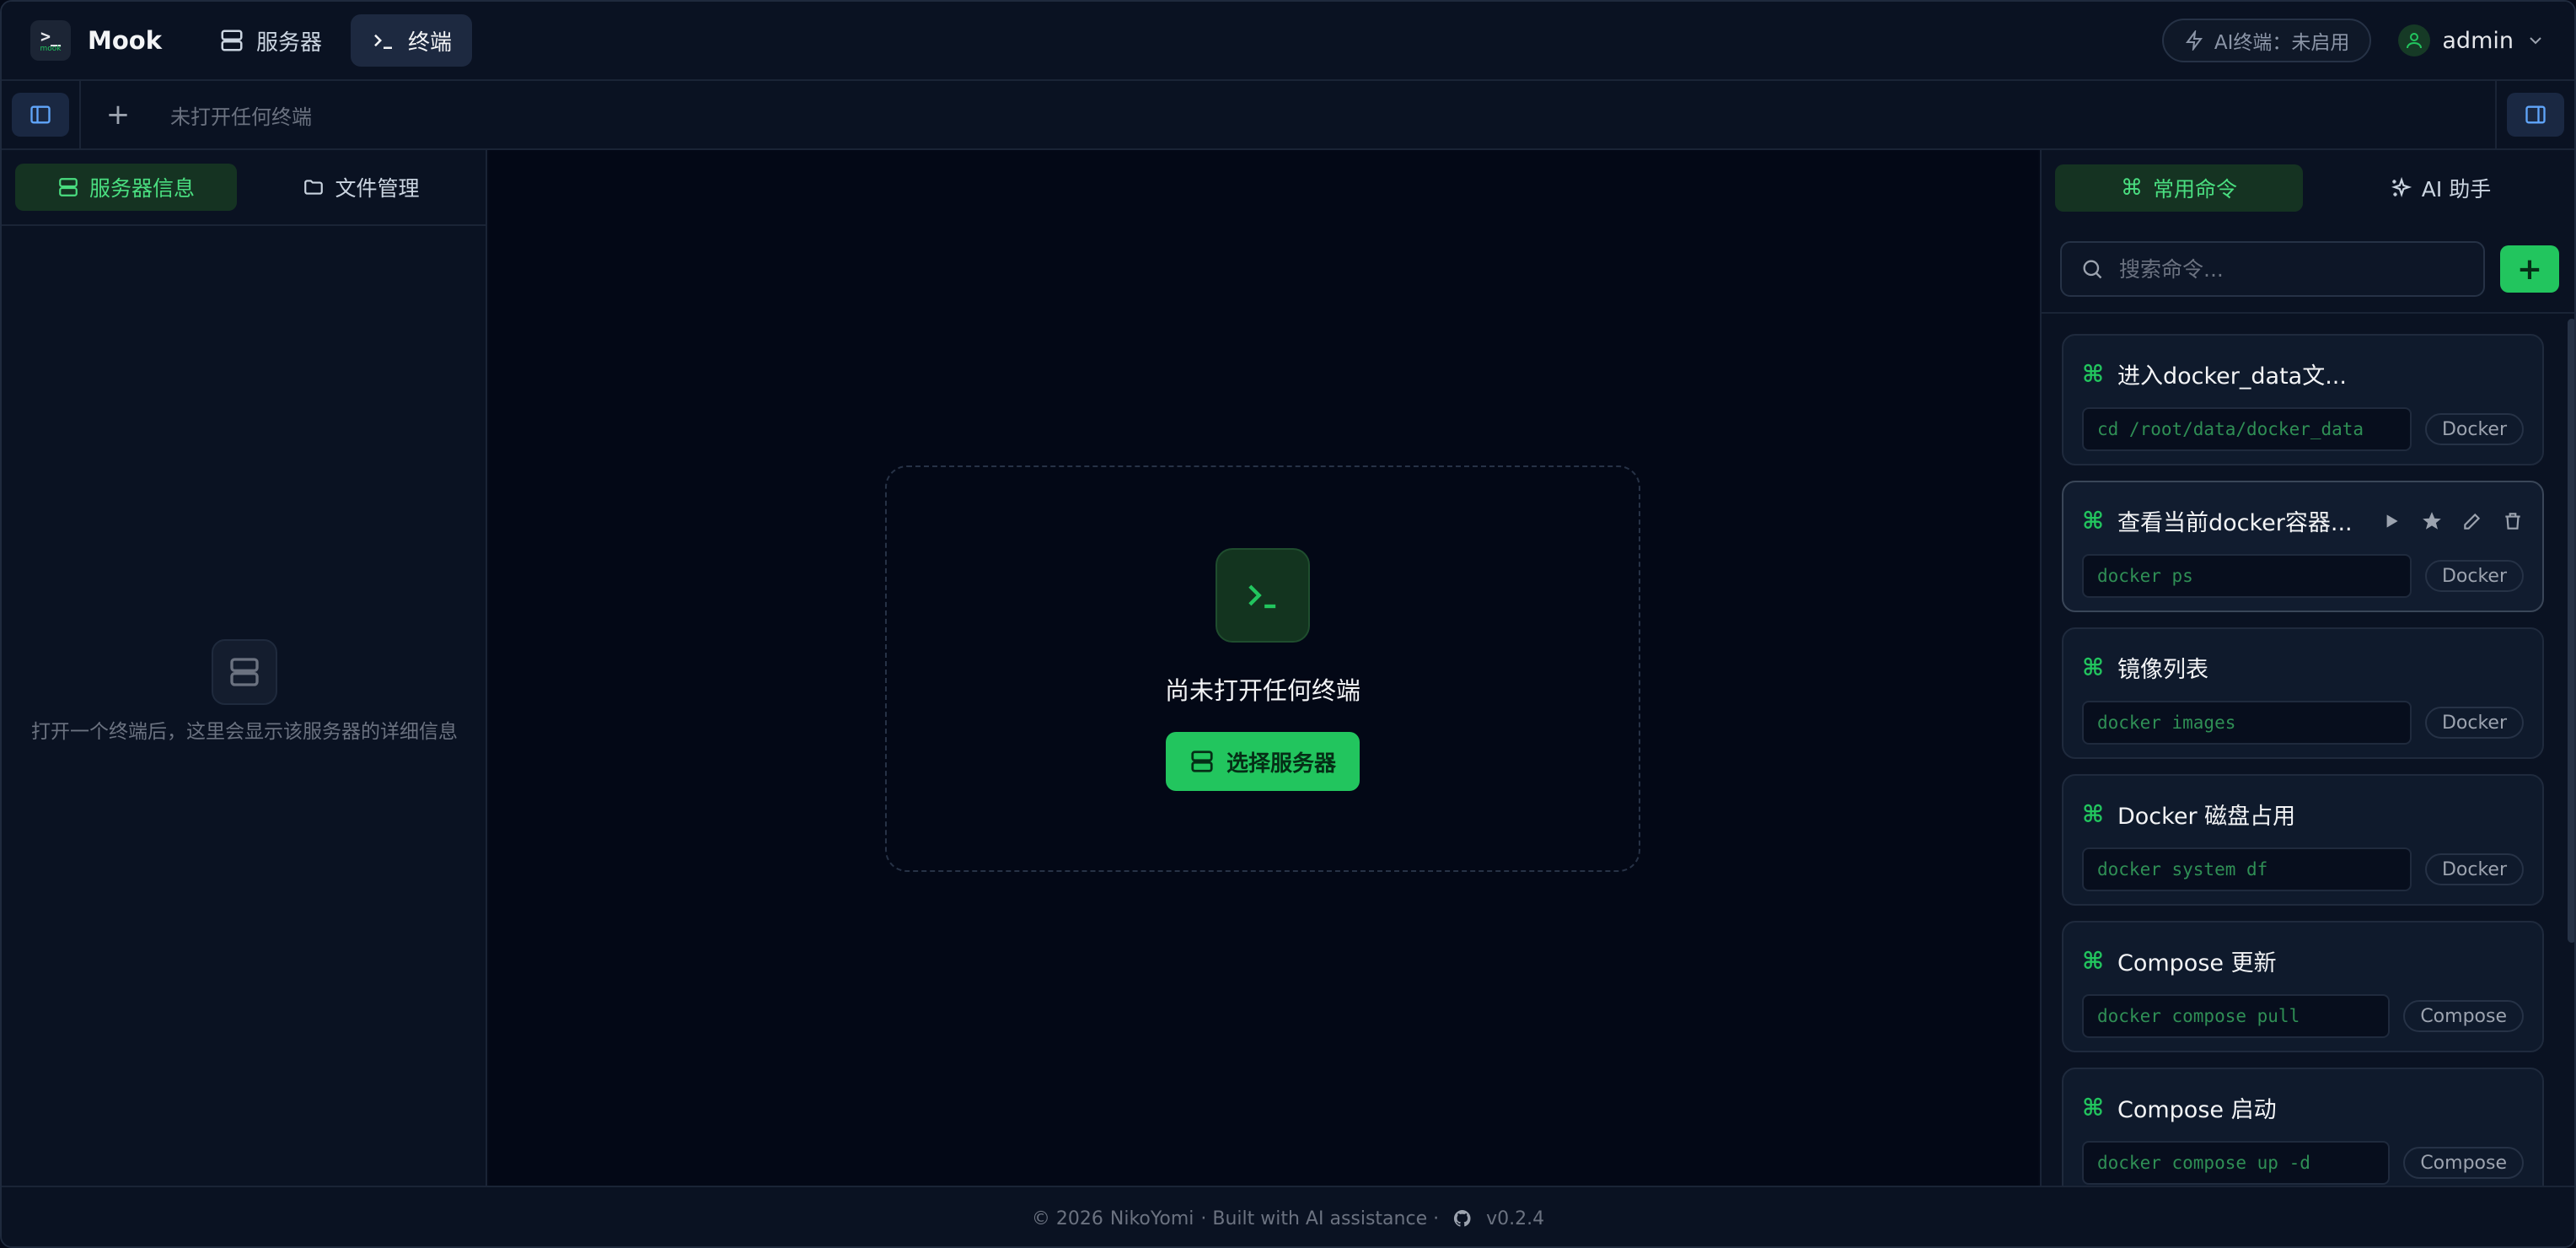 This screenshot has height=1248, width=2576. I want to click on user-icon, so click(2415, 41).